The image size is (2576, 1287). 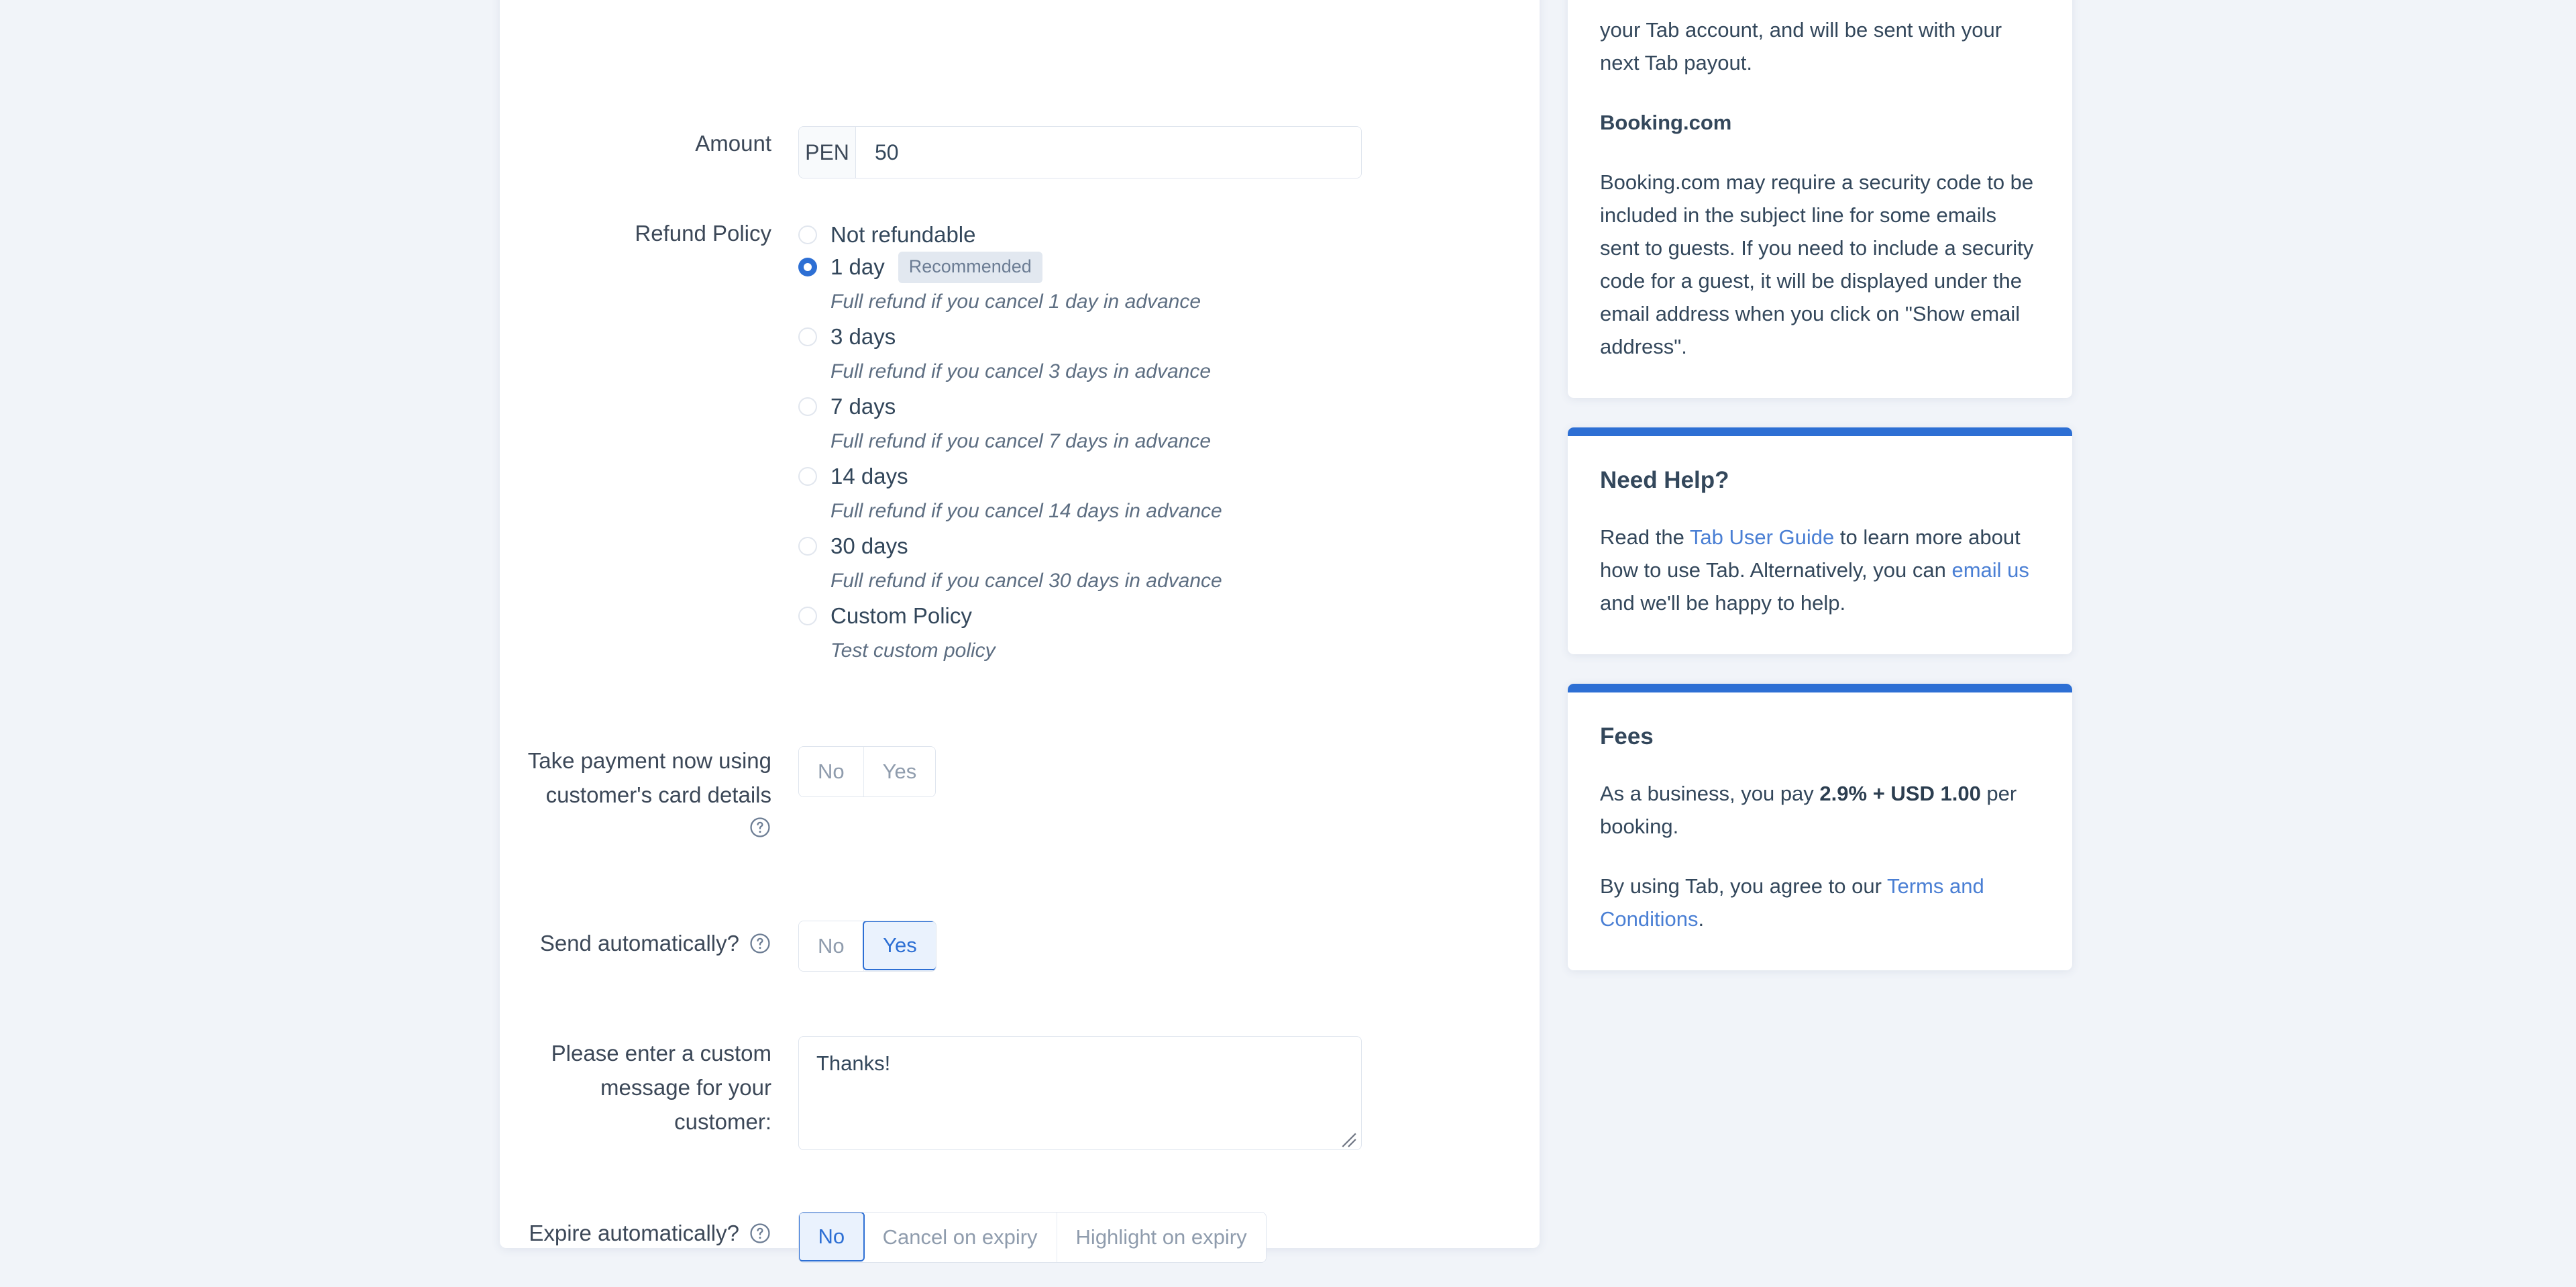 I want to click on custom-message-value: Thanks!, so click(x=853, y=1063).